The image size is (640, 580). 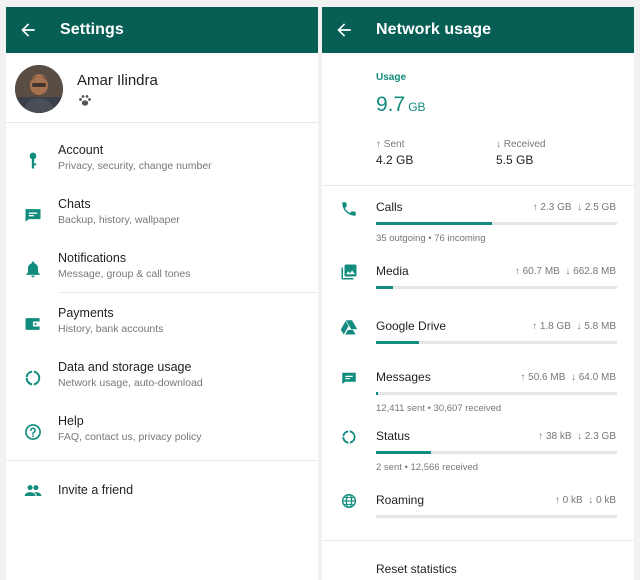 I want to click on page-title: Settings, so click(x=92, y=29).